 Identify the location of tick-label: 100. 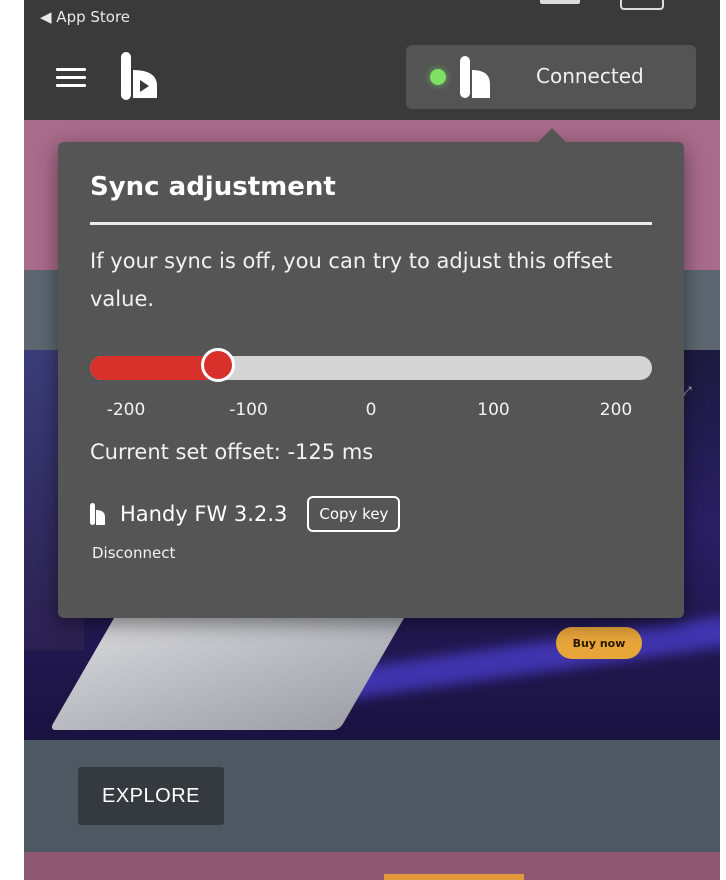
(493, 410).